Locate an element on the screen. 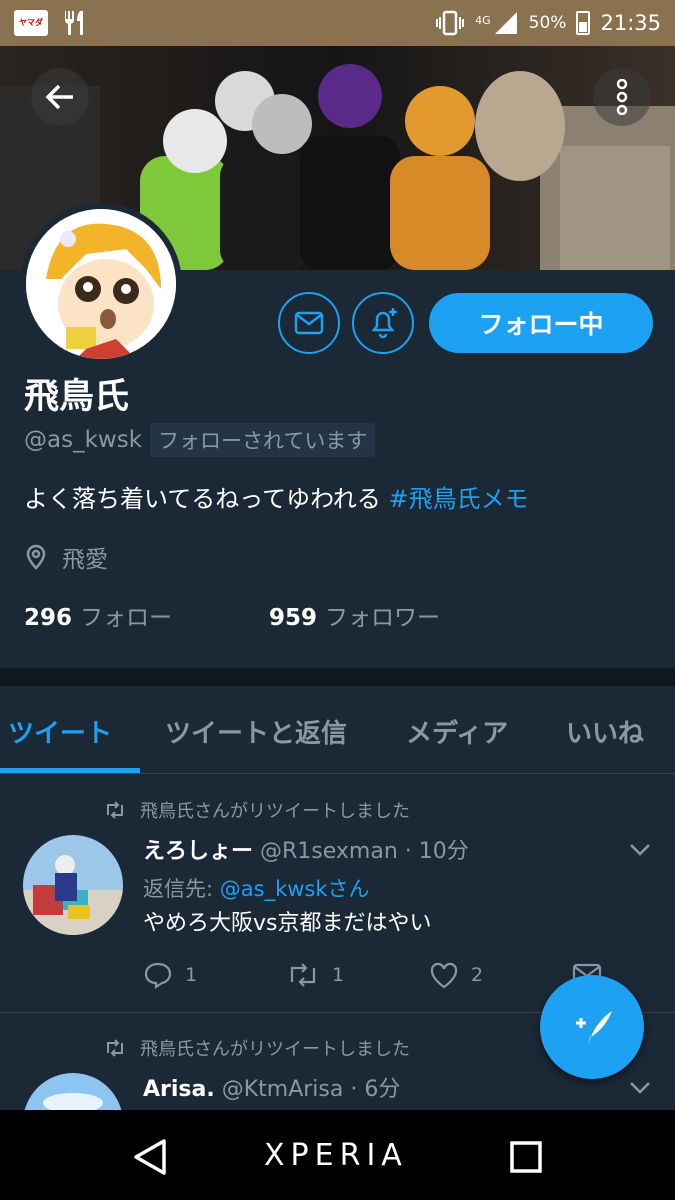  clock: 21:35 is located at coordinates (630, 23).